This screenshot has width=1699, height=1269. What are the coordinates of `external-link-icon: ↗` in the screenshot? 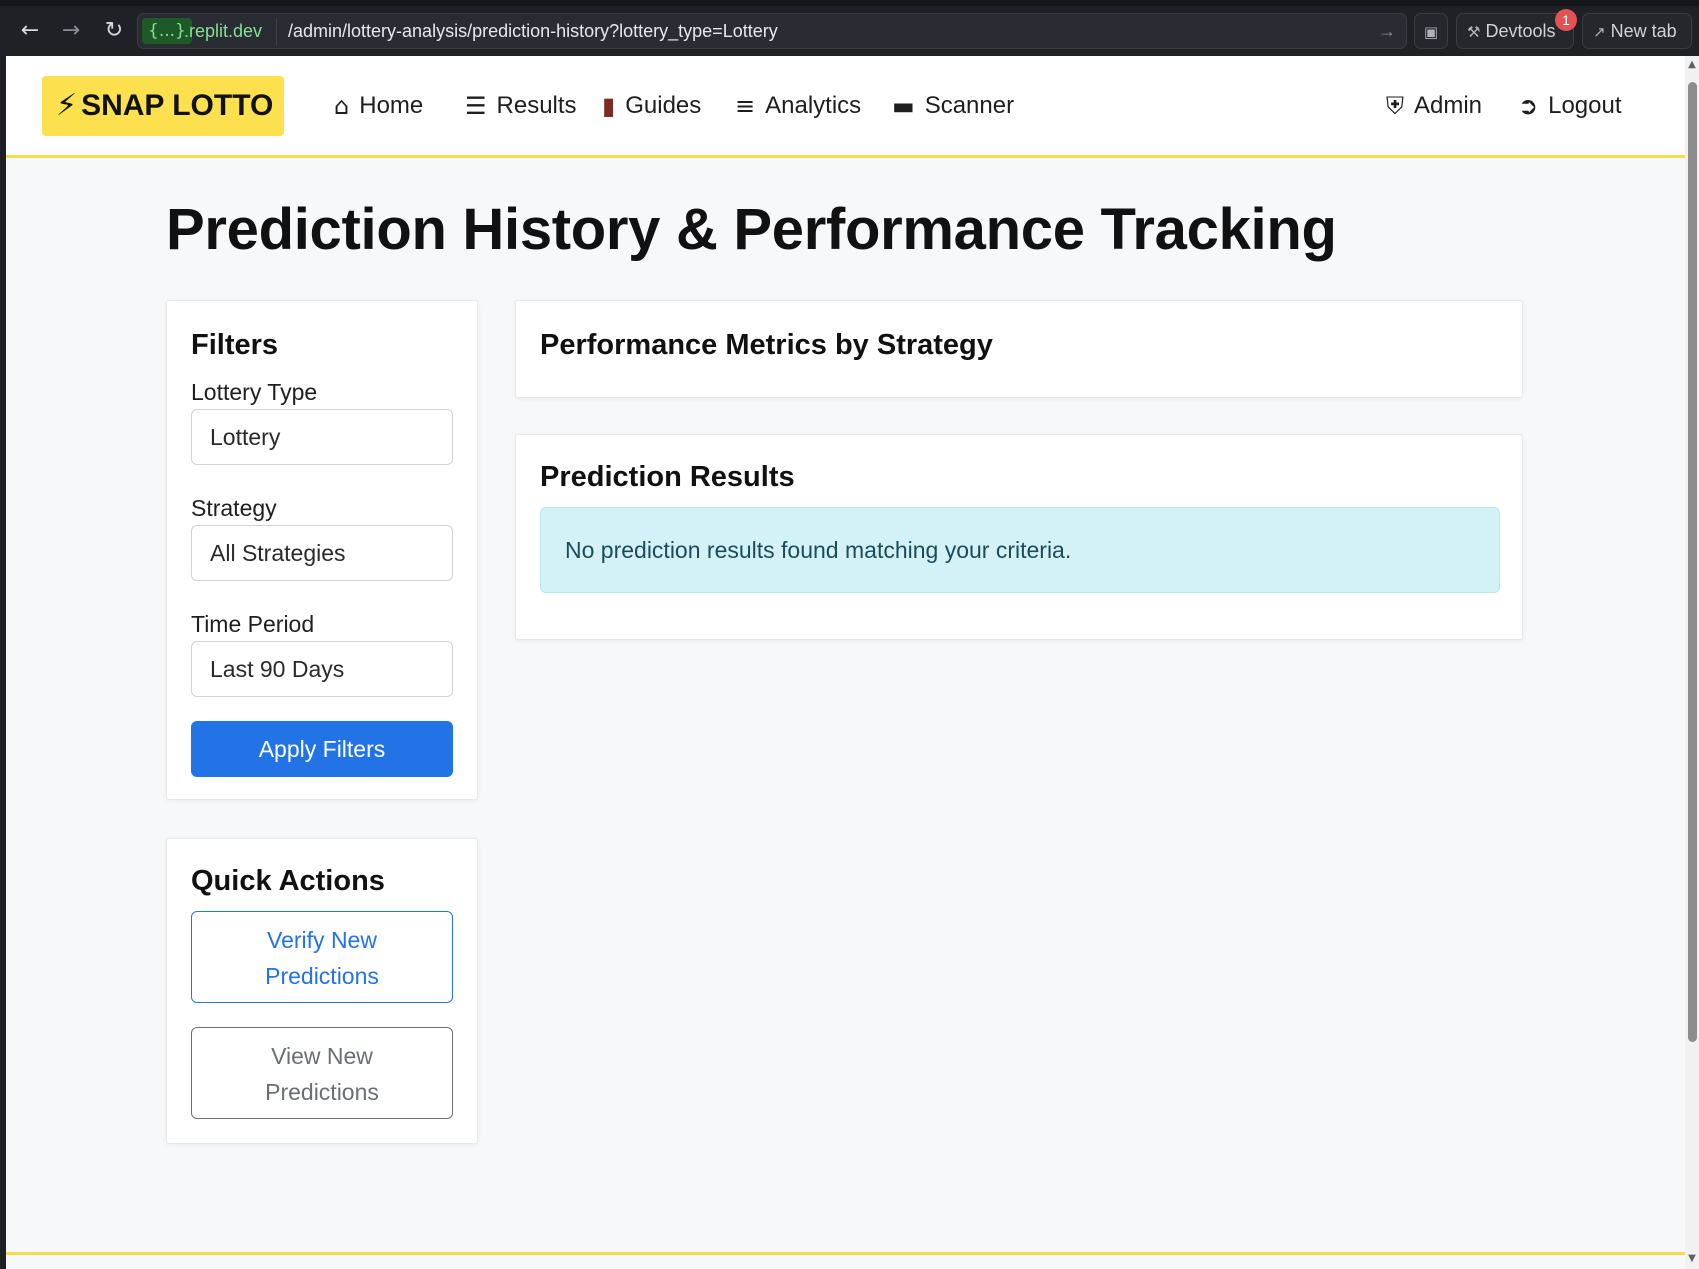 It's located at (1599, 32).